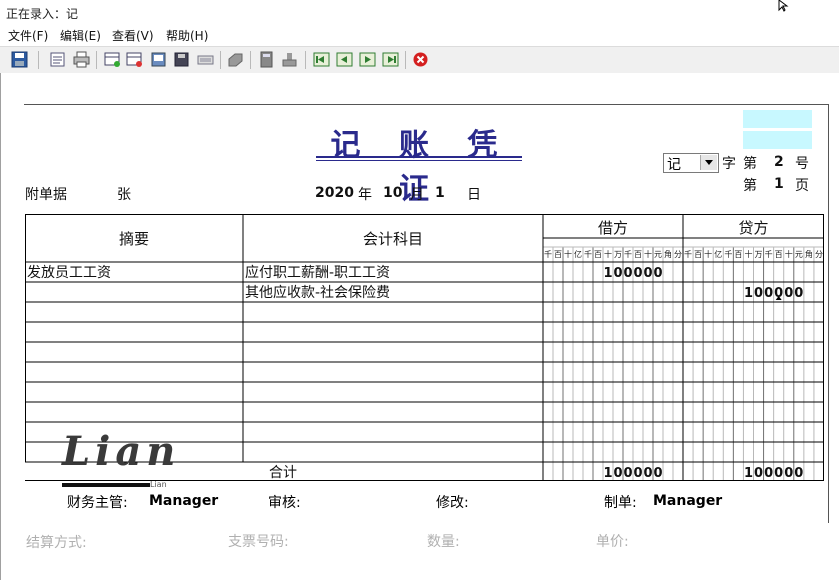  Describe the element at coordinates (474, 195) in the screenshot. I see `day-label: 日` at that location.